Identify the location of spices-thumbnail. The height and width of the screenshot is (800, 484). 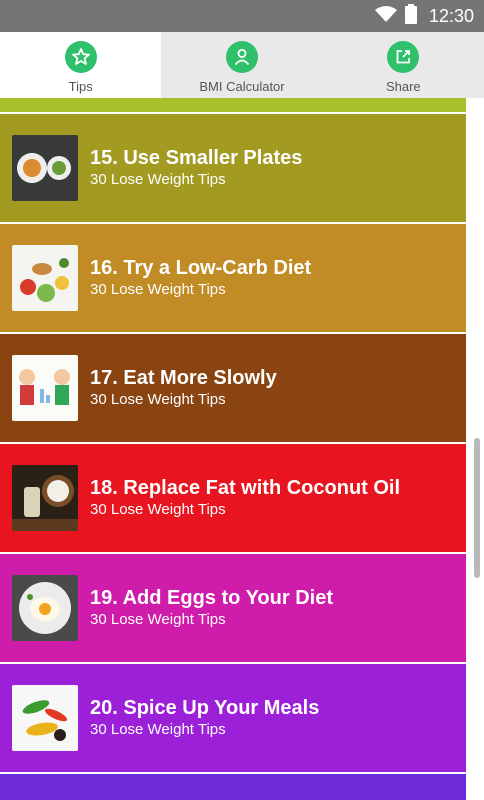
(45, 718).